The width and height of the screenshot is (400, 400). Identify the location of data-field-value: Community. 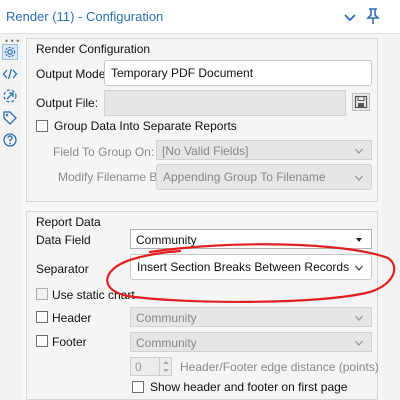
(166, 240).